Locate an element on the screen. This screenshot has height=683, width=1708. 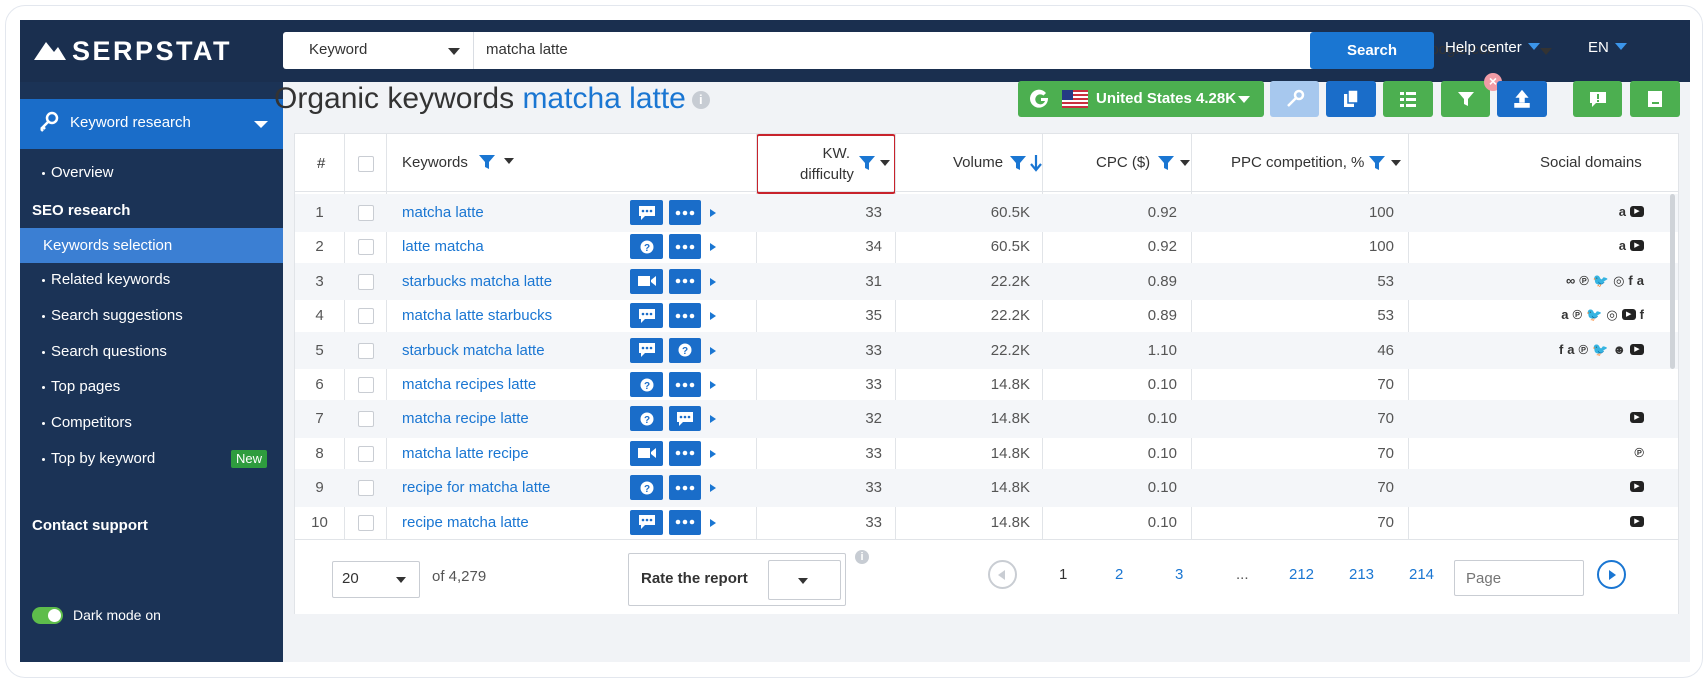
sidebar-item-competitors: Competitors is located at coordinates (151, 423).